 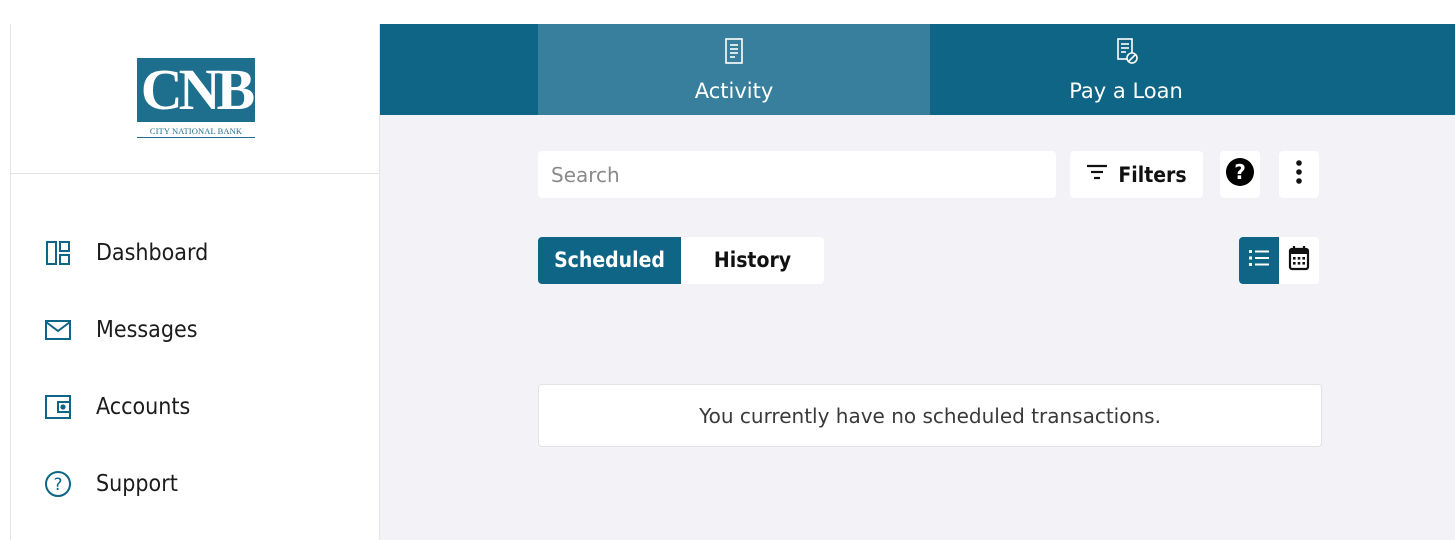 What do you see at coordinates (1126, 91) in the screenshot?
I see `tab-label: Pay a Loan` at bounding box center [1126, 91].